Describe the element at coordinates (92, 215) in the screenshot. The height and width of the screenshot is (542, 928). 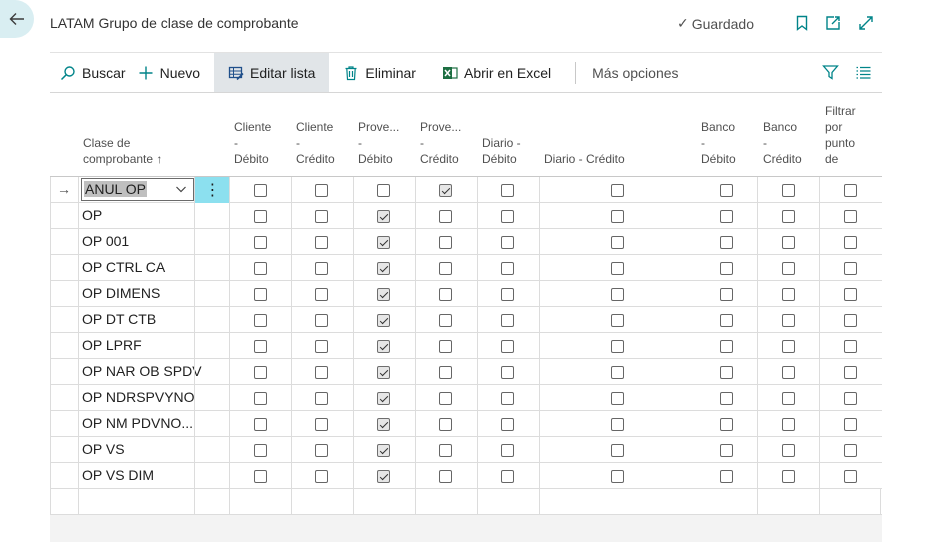
I see `code-link: OP` at that location.